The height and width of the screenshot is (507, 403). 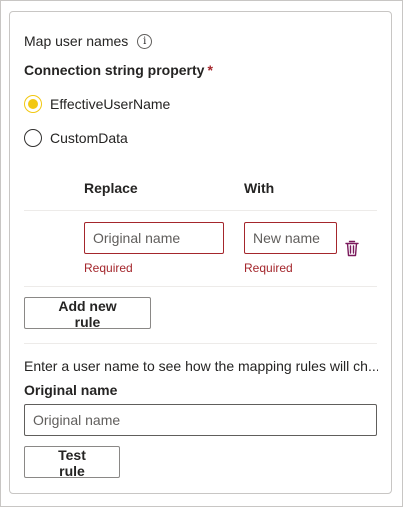 I want to click on radio-effectiveusername: EffectiveUserName, so click(x=97, y=104).